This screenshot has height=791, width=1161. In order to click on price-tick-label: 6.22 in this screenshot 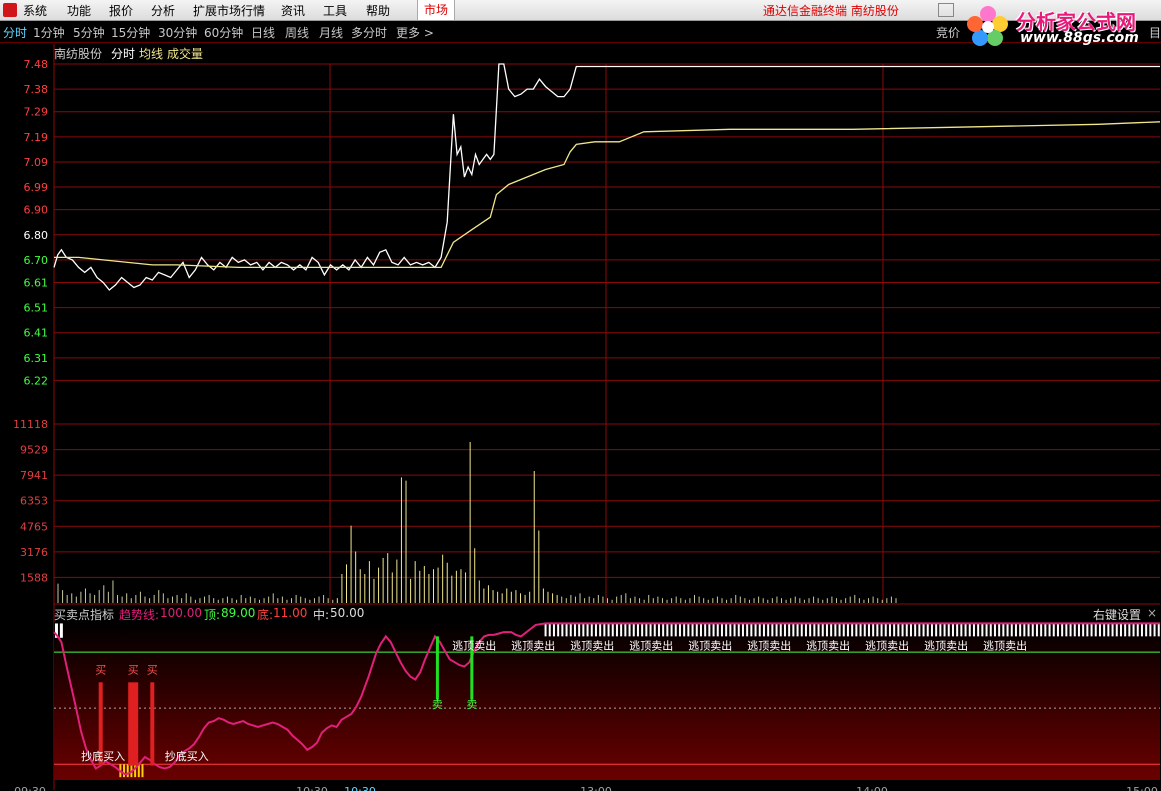, I will do `click(36, 380)`.